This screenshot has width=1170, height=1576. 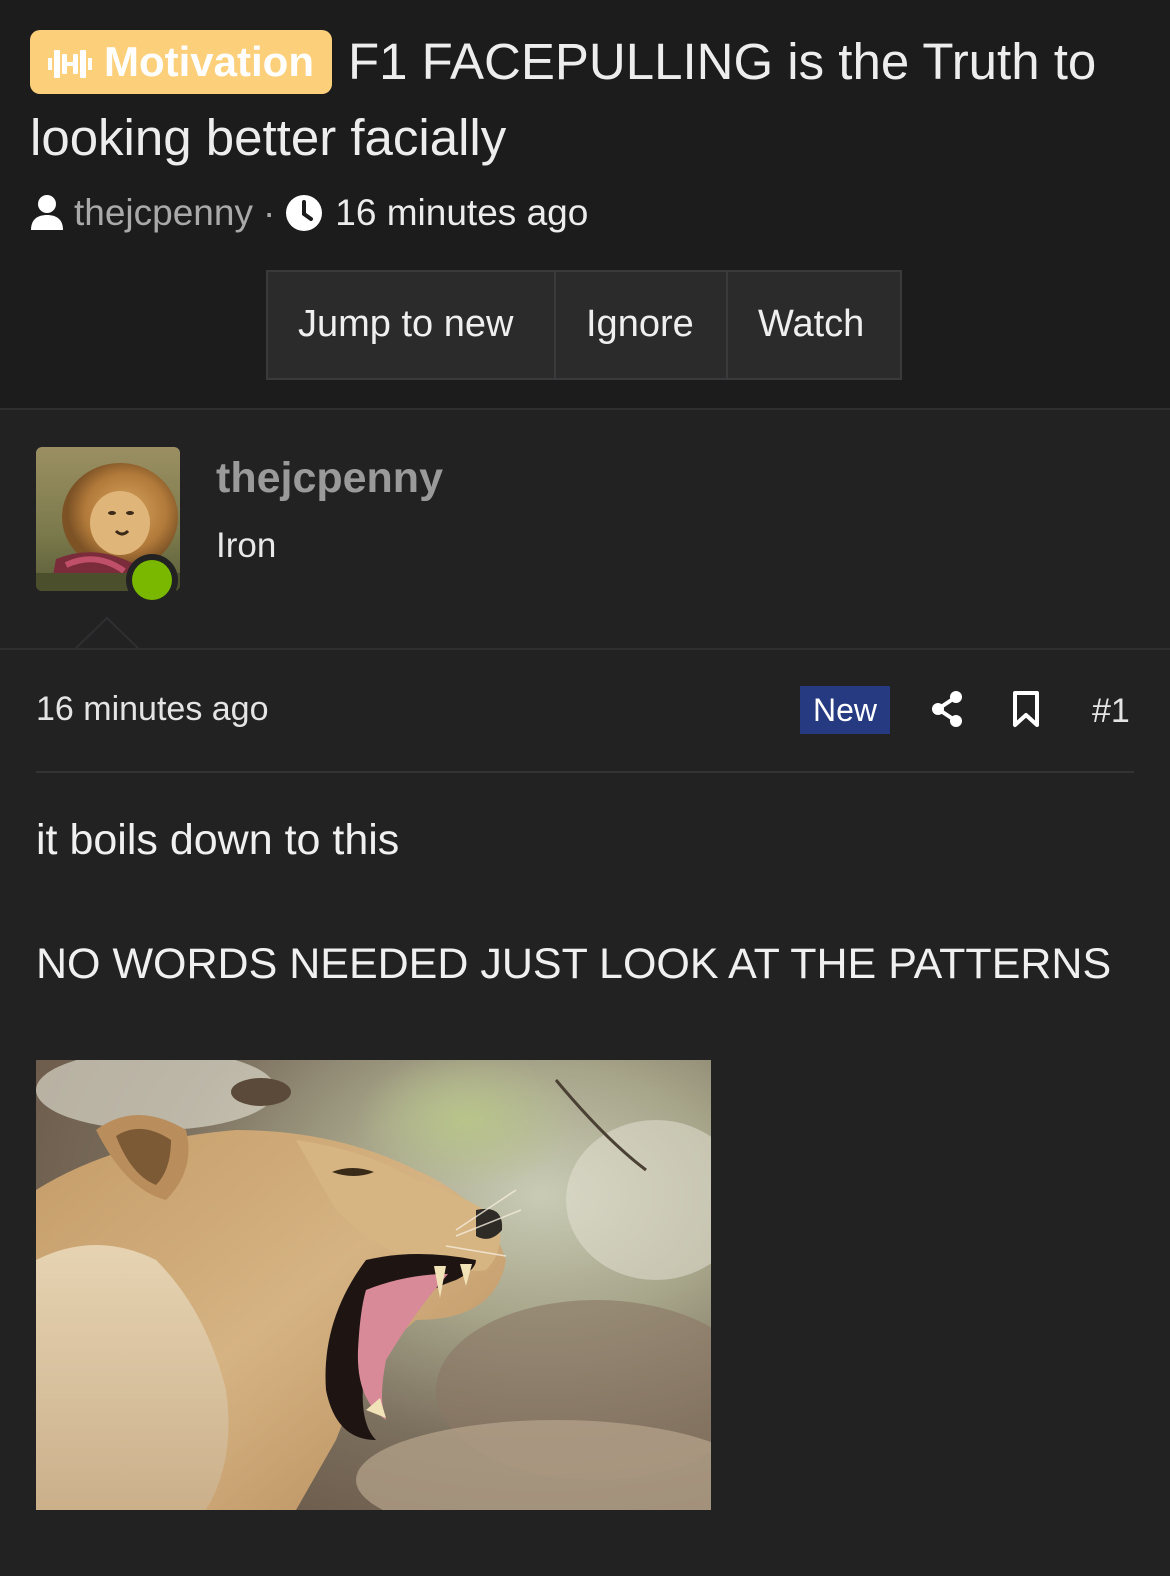 What do you see at coordinates (70, 64) in the screenshot?
I see `dumbbell-icon` at bounding box center [70, 64].